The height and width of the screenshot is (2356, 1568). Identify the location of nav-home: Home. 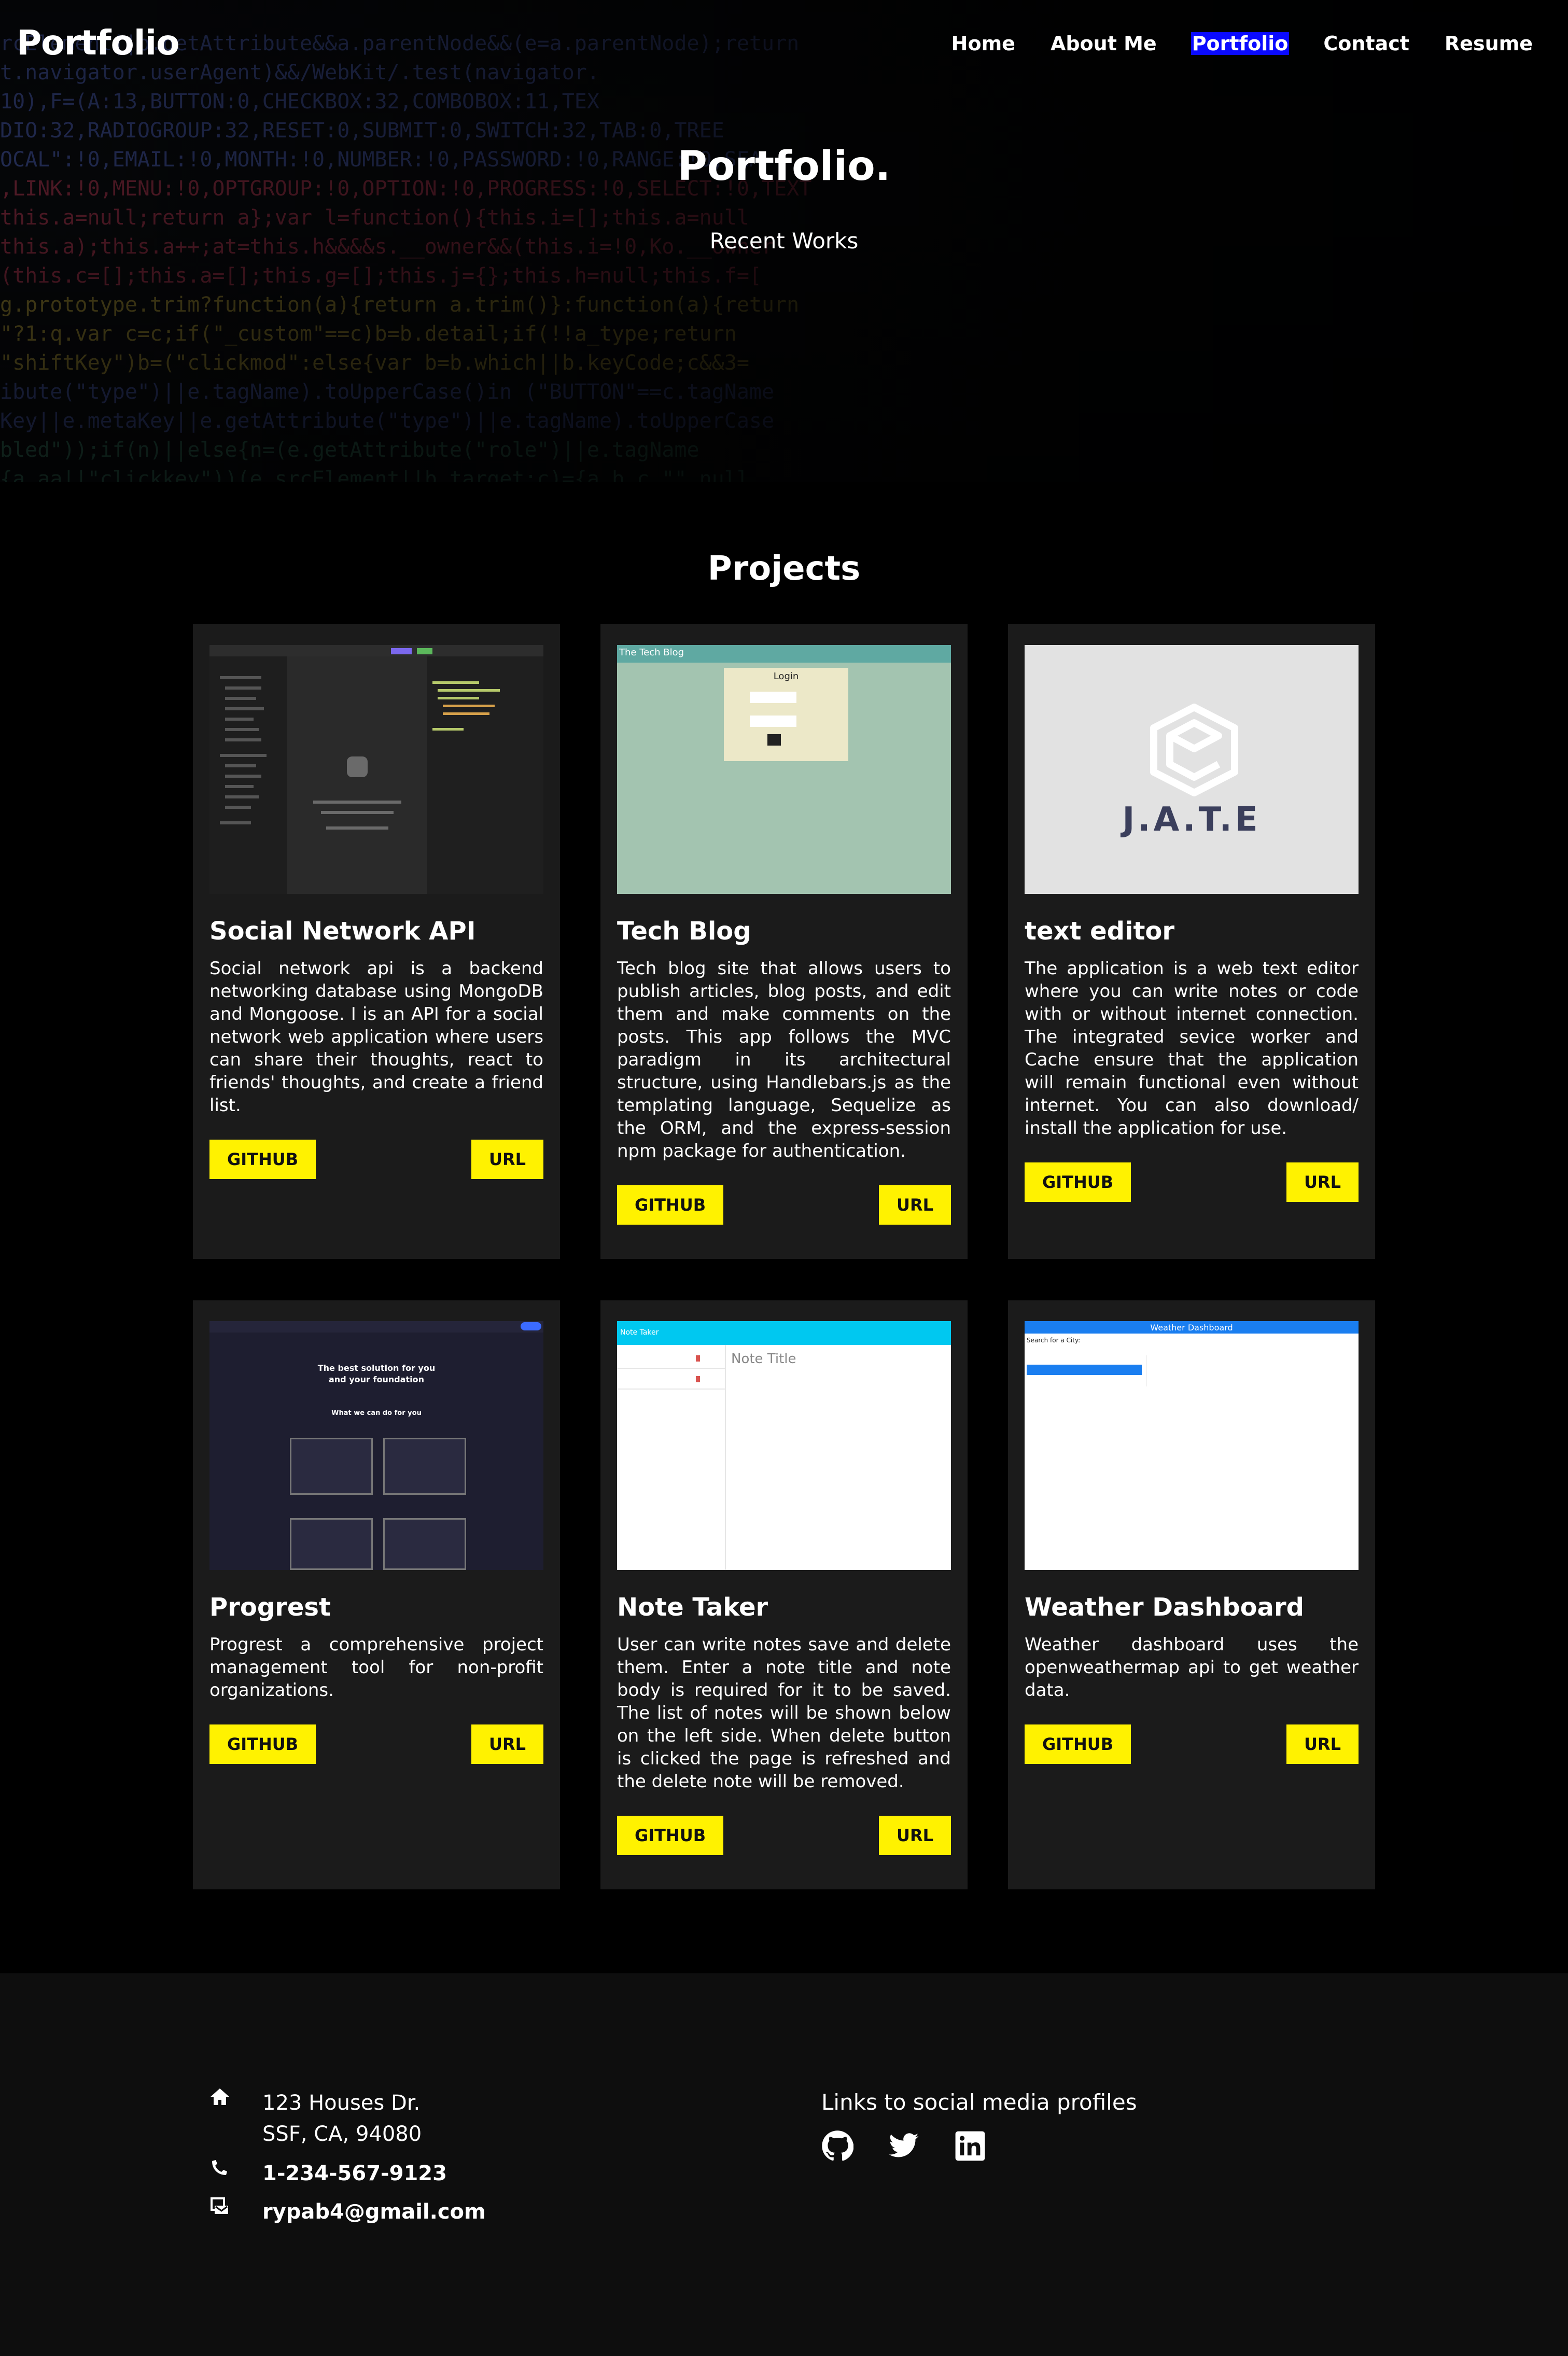
(983, 43).